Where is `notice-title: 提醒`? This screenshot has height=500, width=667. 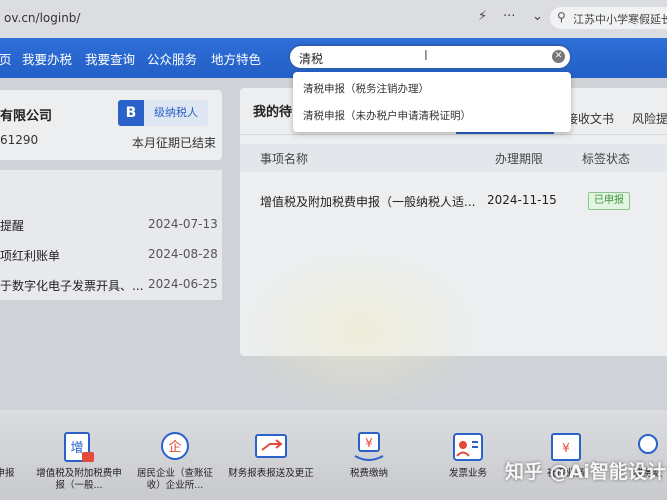
notice-title: 提醒 is located at coordinates (12, 226).